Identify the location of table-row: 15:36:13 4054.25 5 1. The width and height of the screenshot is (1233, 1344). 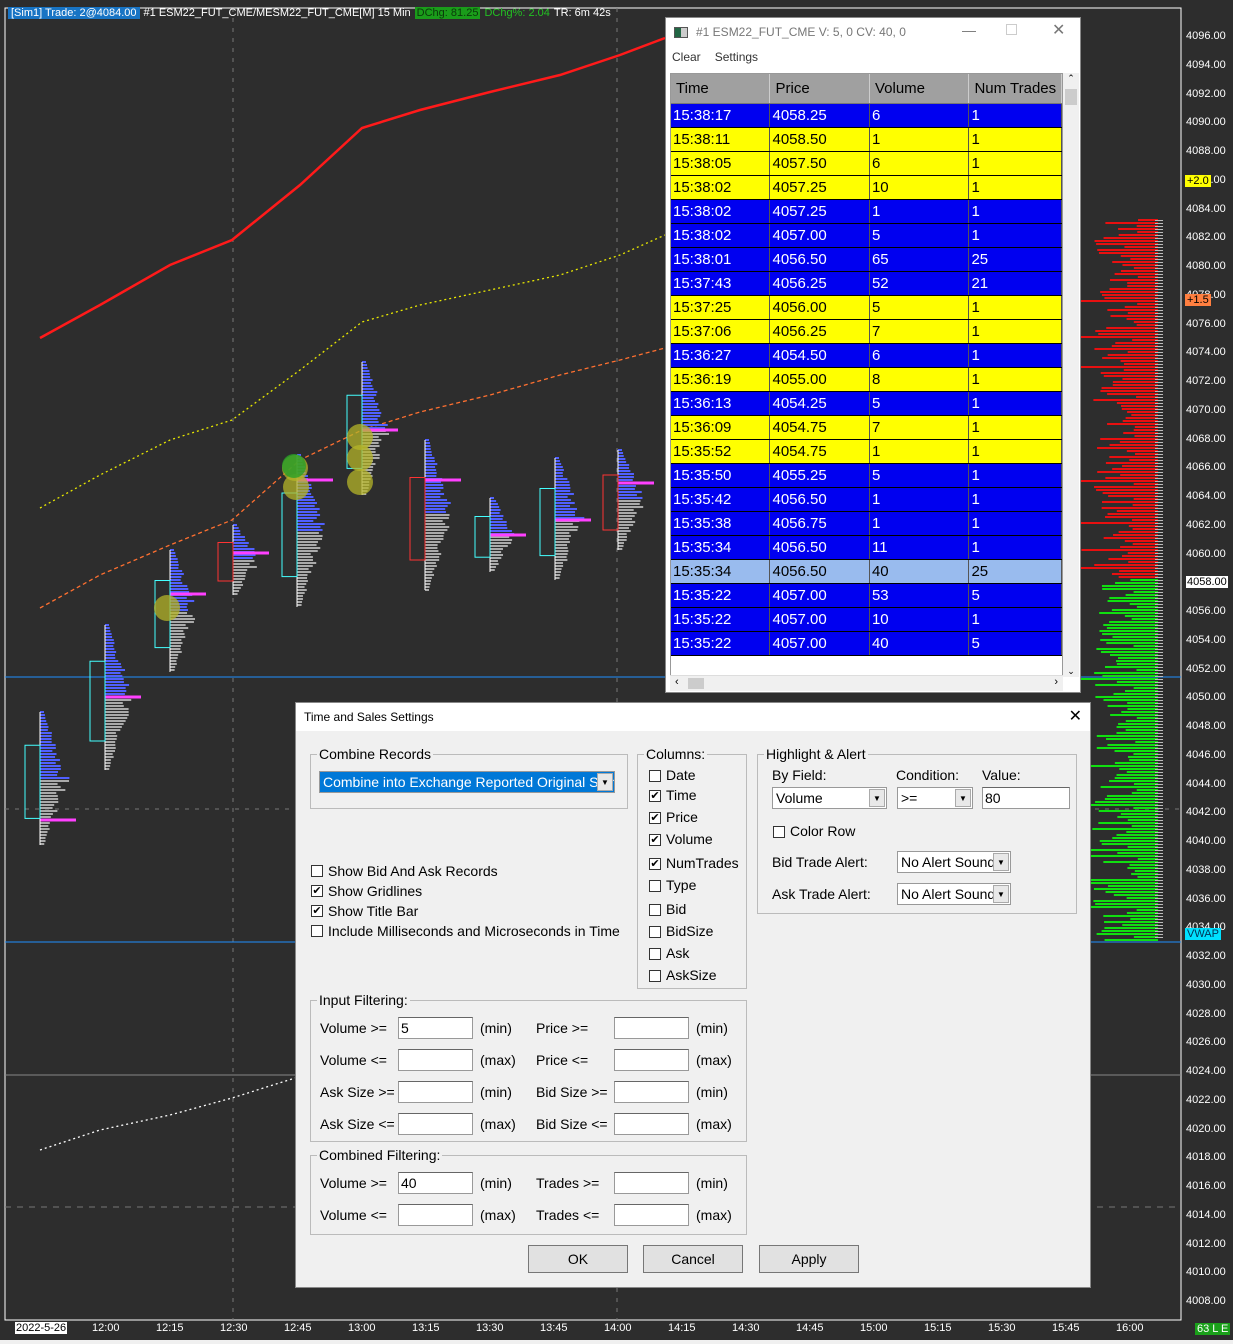
(866, 404).